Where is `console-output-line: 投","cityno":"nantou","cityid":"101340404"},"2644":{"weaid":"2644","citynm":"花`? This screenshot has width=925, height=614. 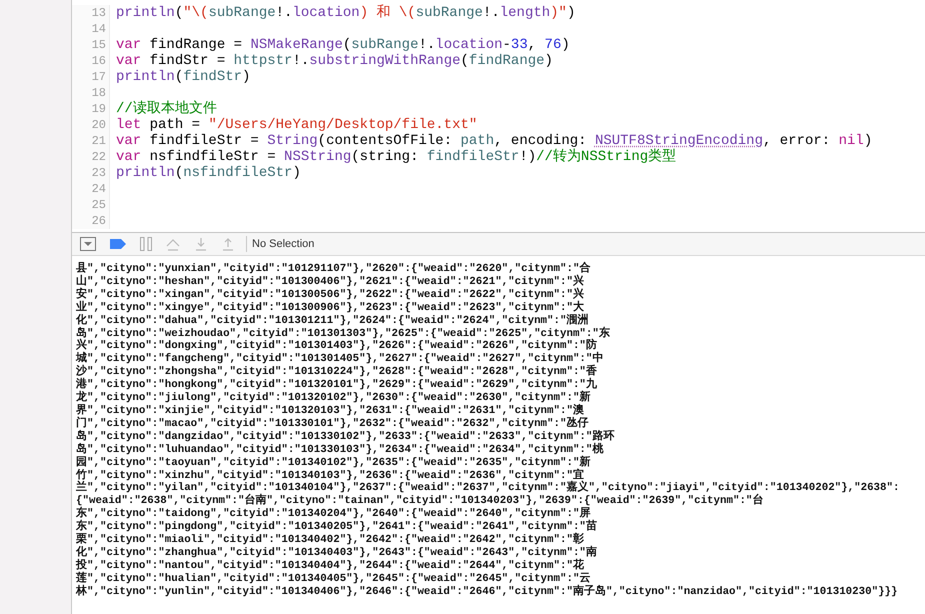
console-output-line: 投","cityno":"nantou","cityid":"101340404"},"2644":{"weaid":"2644","citynm":"花 is located at coordinates (330, 566).